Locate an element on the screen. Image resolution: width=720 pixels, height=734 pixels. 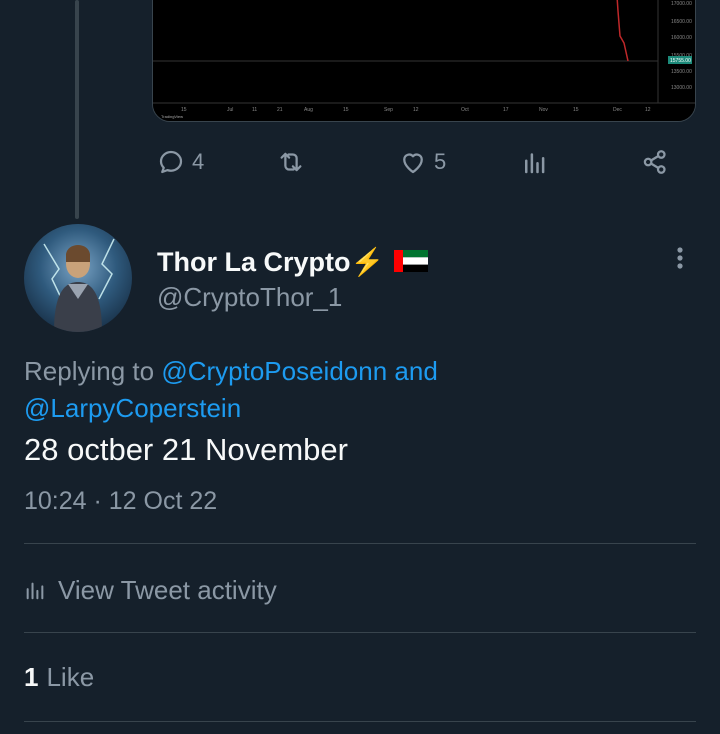
svg-text: Sep is located at coordinates (388, 110).